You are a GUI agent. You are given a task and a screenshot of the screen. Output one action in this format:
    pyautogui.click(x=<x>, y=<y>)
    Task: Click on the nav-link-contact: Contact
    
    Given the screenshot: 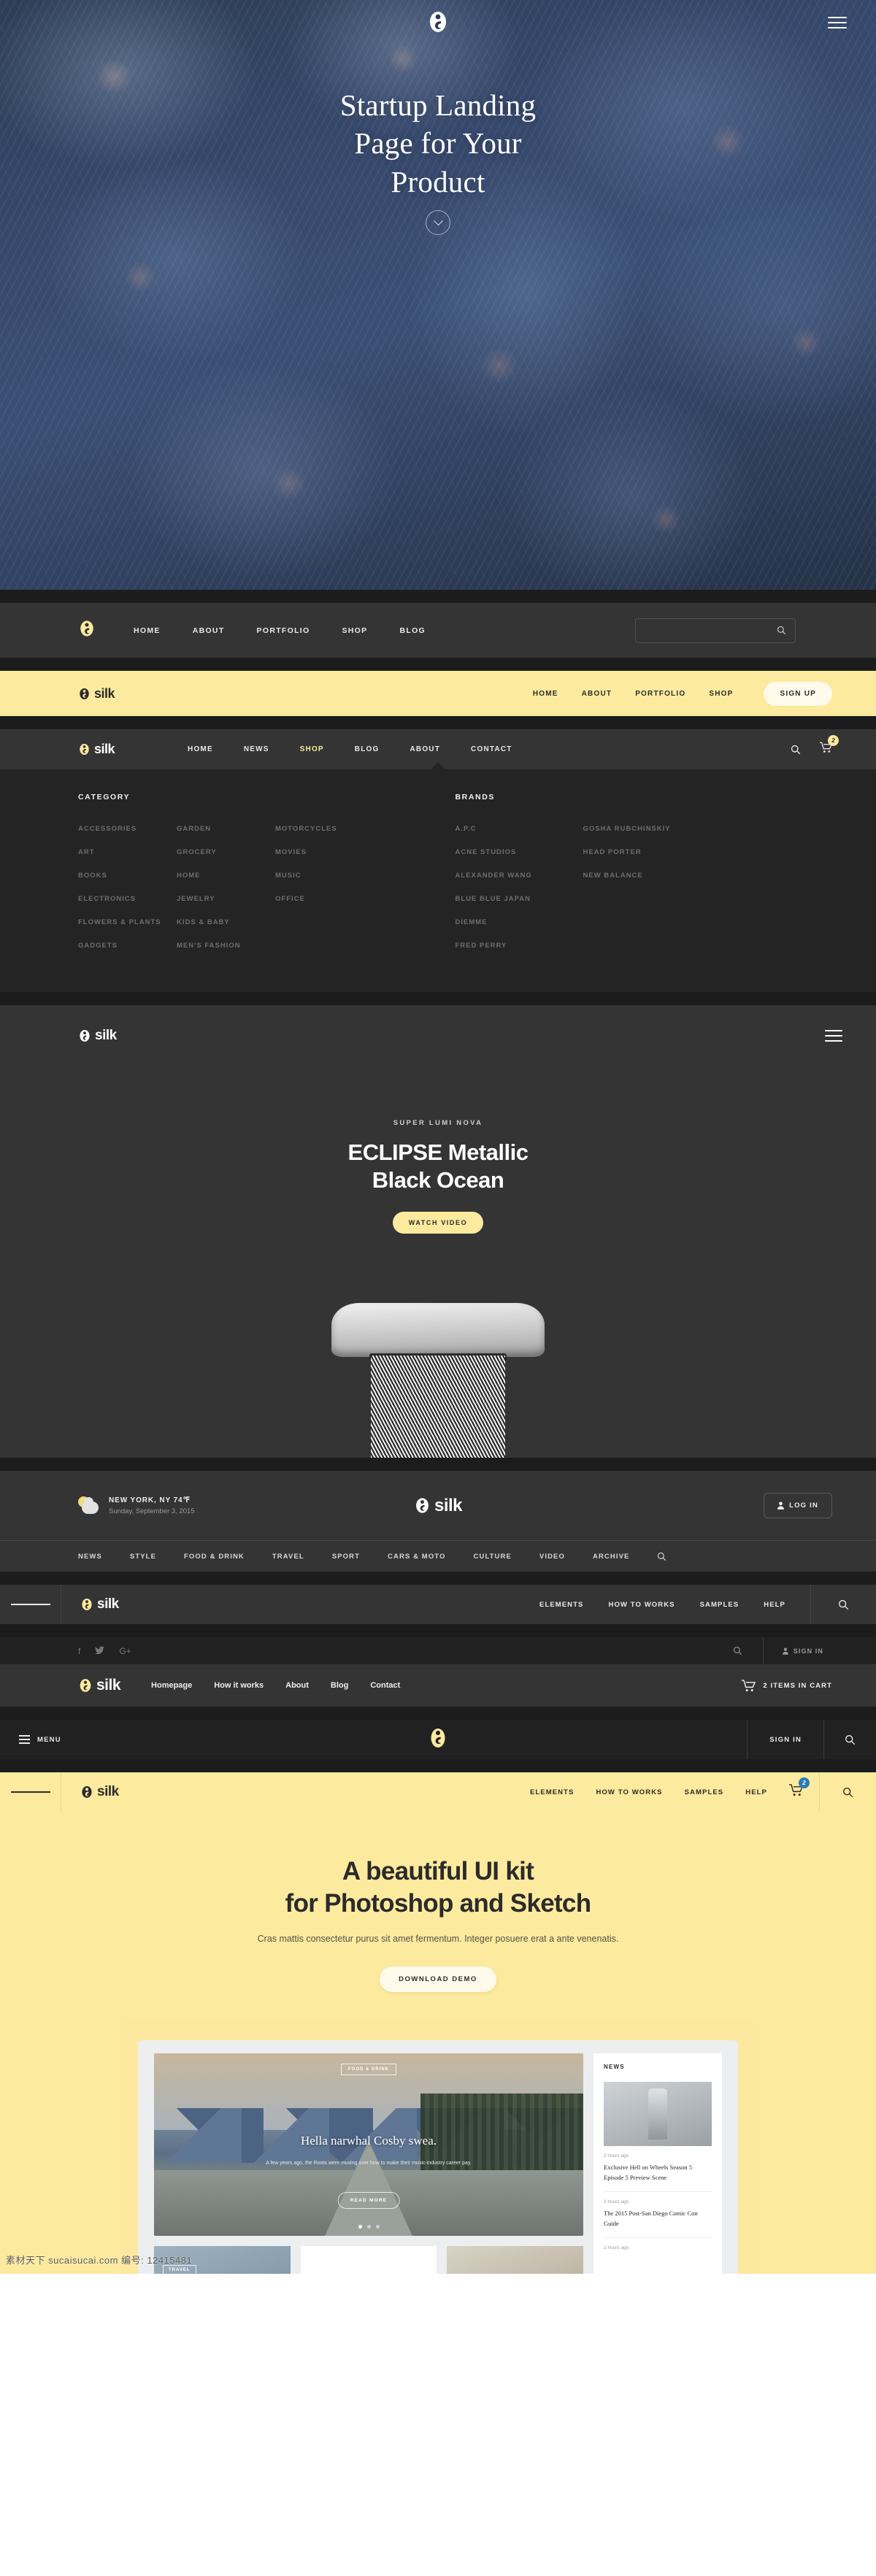 What is the action you would take?
    pyautogui.click(x=385, y=1685)
    